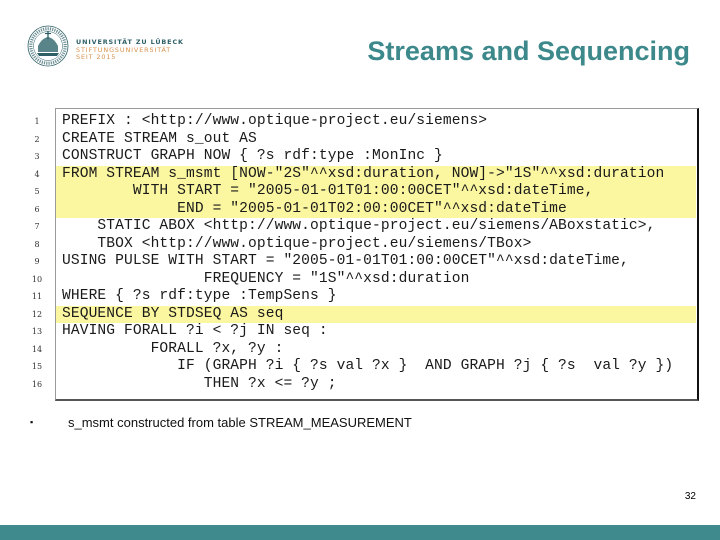 Image resolution: width=720 pixels, height=540 pixels. I want to click on logo-since: SEIT 2015, so click(96, 57).